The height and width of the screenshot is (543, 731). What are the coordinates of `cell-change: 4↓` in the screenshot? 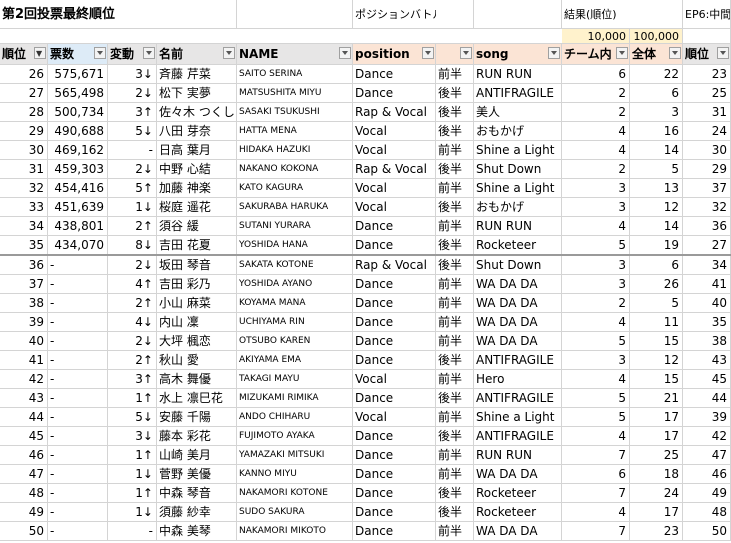 It's located at (132, 322).